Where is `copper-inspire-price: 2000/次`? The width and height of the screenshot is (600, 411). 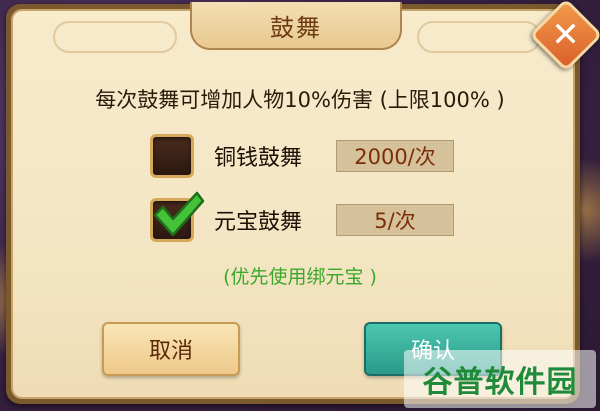 copper-inspire-price: 2000/次 is located at coordinates (395, 156).